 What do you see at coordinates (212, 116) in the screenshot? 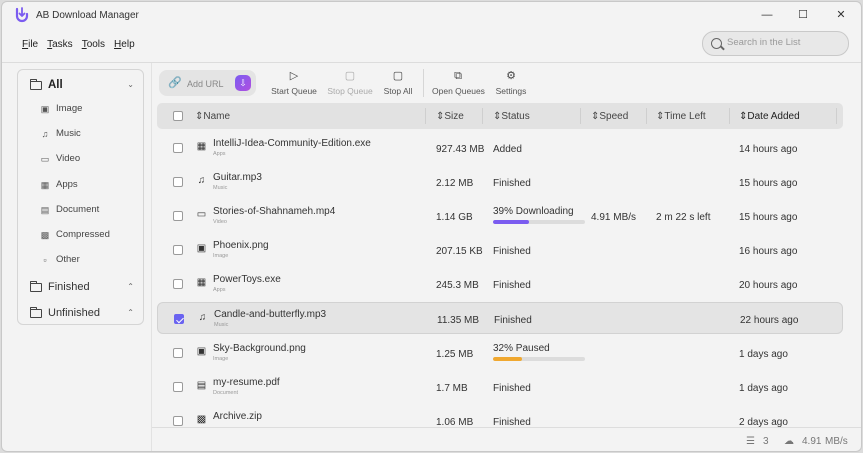
I see `column-name-header: ⇕Name` at bounding box center [212, 116].